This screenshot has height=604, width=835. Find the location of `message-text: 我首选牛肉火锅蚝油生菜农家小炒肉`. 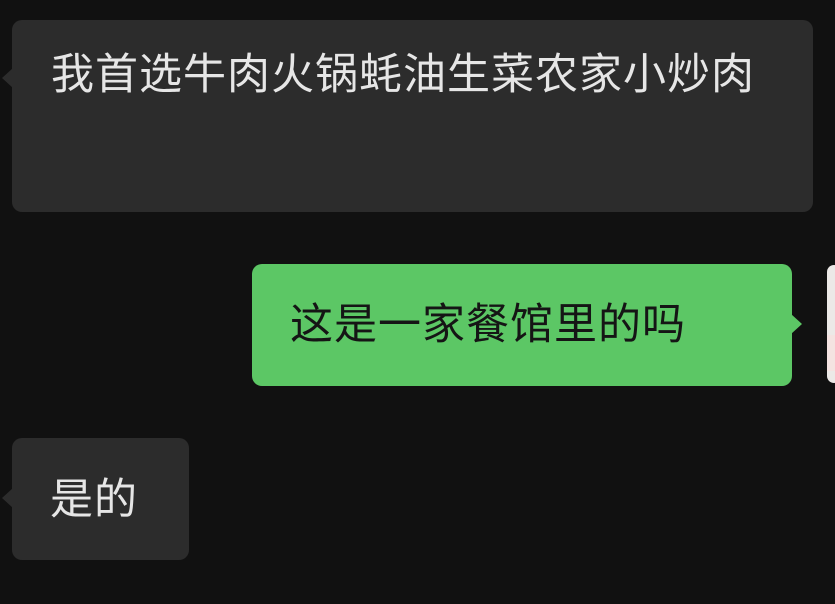

message-text: 我首选牛肉火锅蚝油生菜农家小炒肉 is located at coordinates (403, 75).